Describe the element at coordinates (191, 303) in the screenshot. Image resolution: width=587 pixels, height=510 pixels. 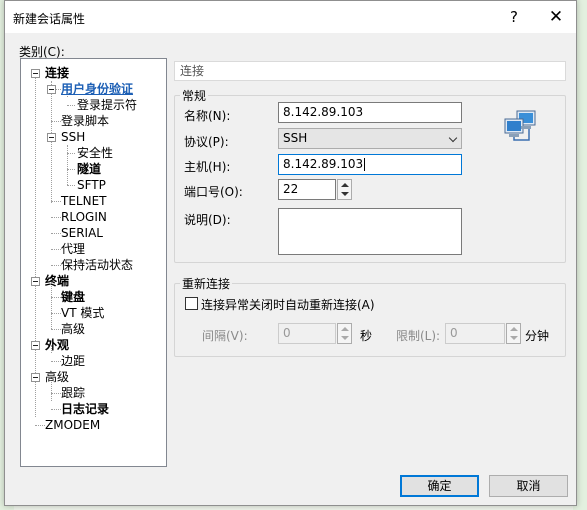
I see `reconnect-checkbox` at that location.